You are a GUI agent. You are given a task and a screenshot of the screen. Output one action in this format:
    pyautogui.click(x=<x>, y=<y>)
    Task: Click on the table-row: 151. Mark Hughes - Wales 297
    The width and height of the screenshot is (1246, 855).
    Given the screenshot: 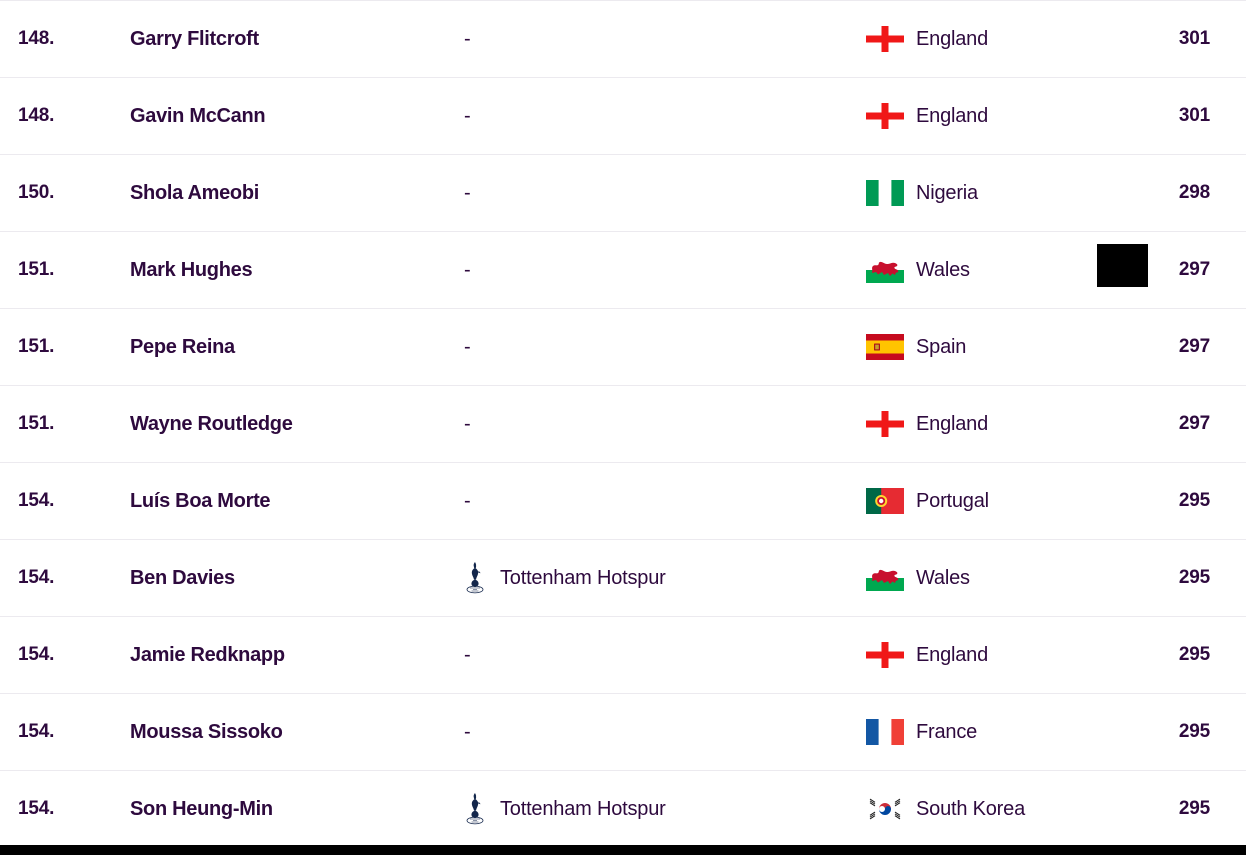 What is the action you would take?
    pyautogui.click(x=623, y=270)
    